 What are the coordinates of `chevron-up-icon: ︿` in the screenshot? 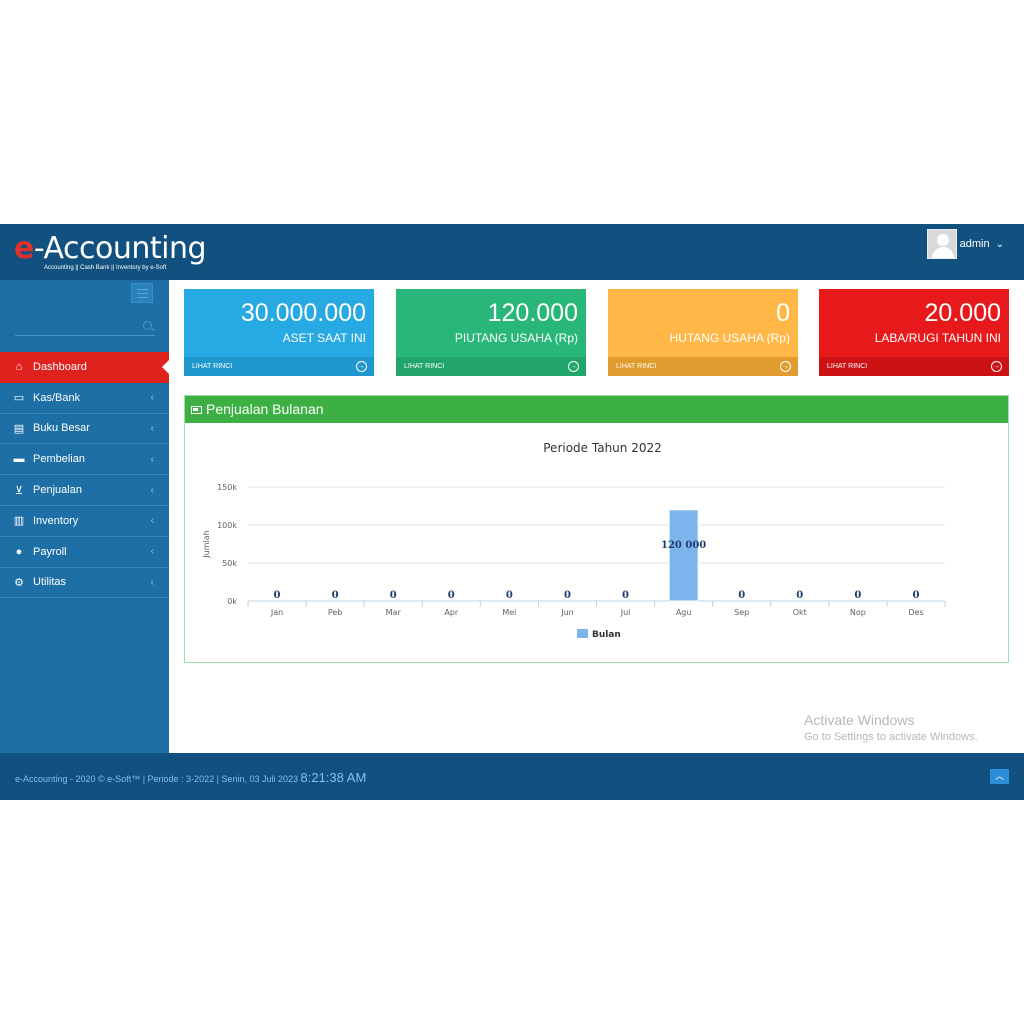 It's located at (999, 776).